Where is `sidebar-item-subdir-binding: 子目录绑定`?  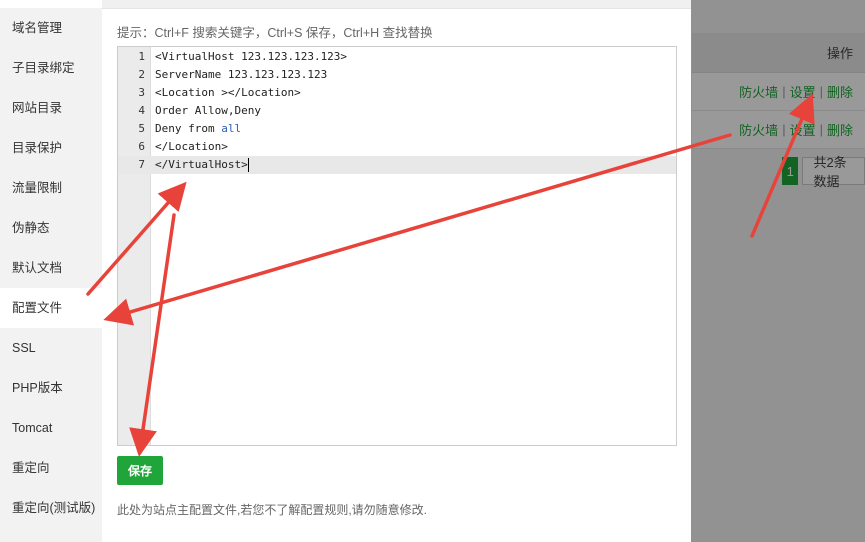 sidebar-item-subdir-binding: 子目录绑定 is located at coordinates (51, 68).